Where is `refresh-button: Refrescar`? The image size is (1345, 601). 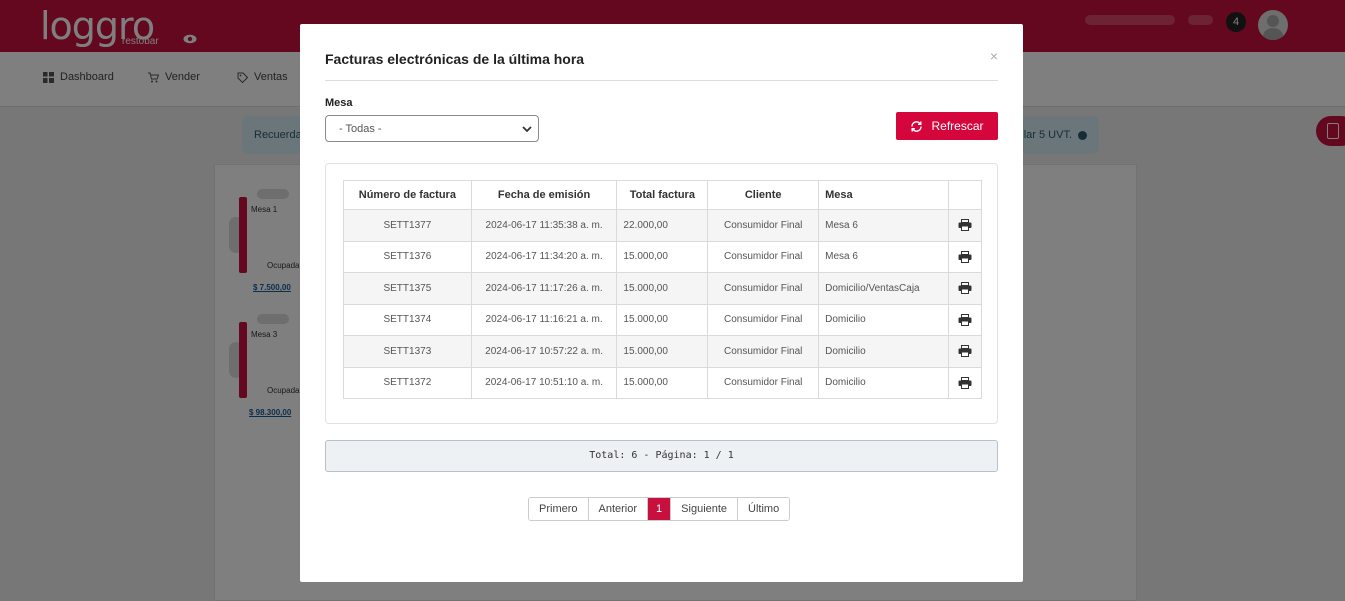 refresh-button: Refrescar is located at coordinates (947, 126).